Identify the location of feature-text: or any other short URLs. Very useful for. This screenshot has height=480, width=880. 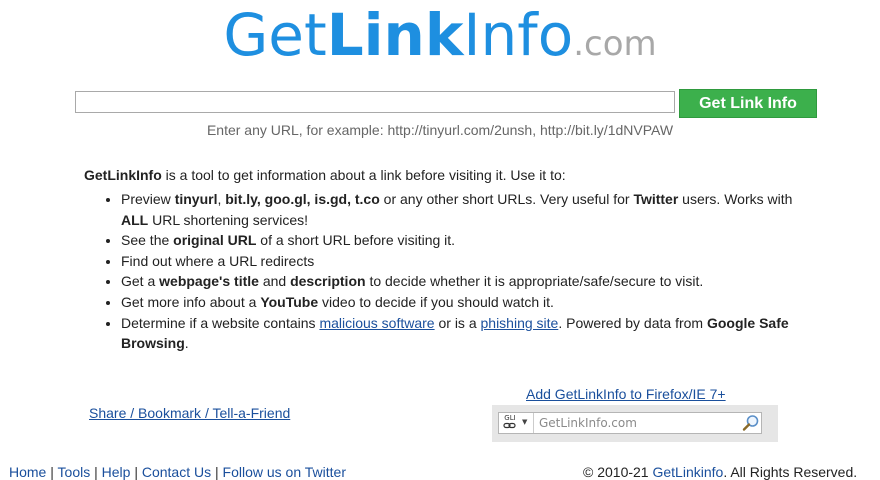
(506, 199).